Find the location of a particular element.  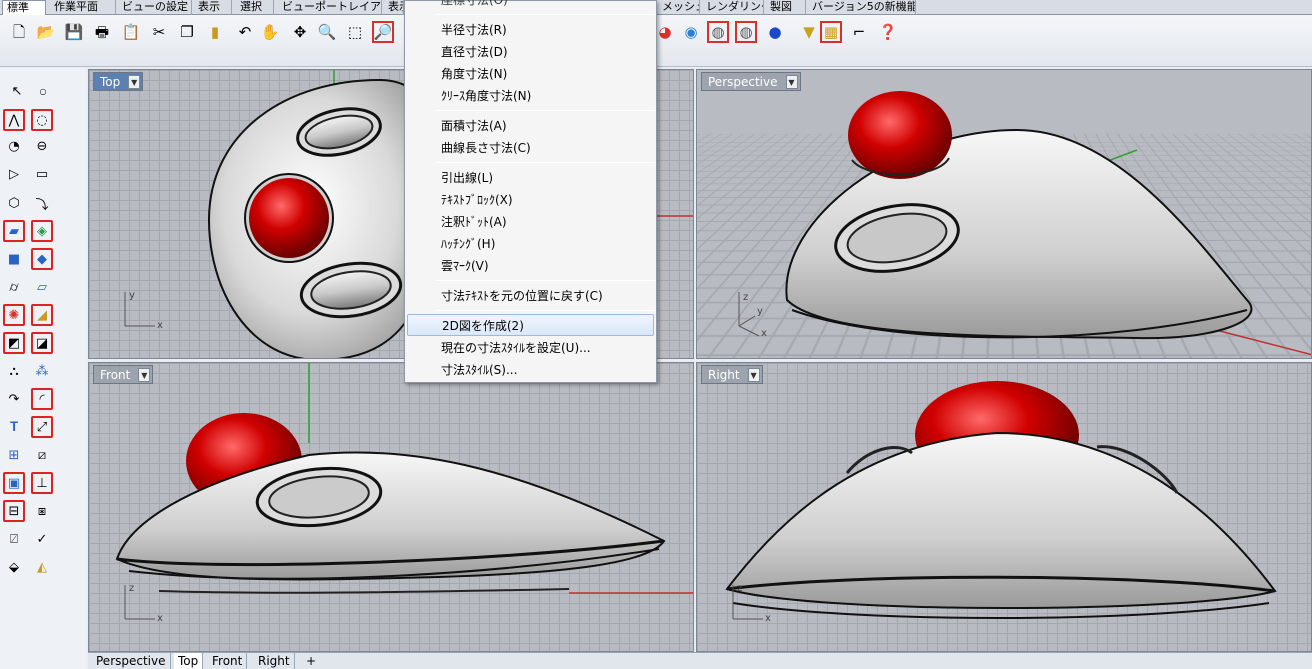

grid-snap-icon: ▦ is located at coordinates (831, 32).